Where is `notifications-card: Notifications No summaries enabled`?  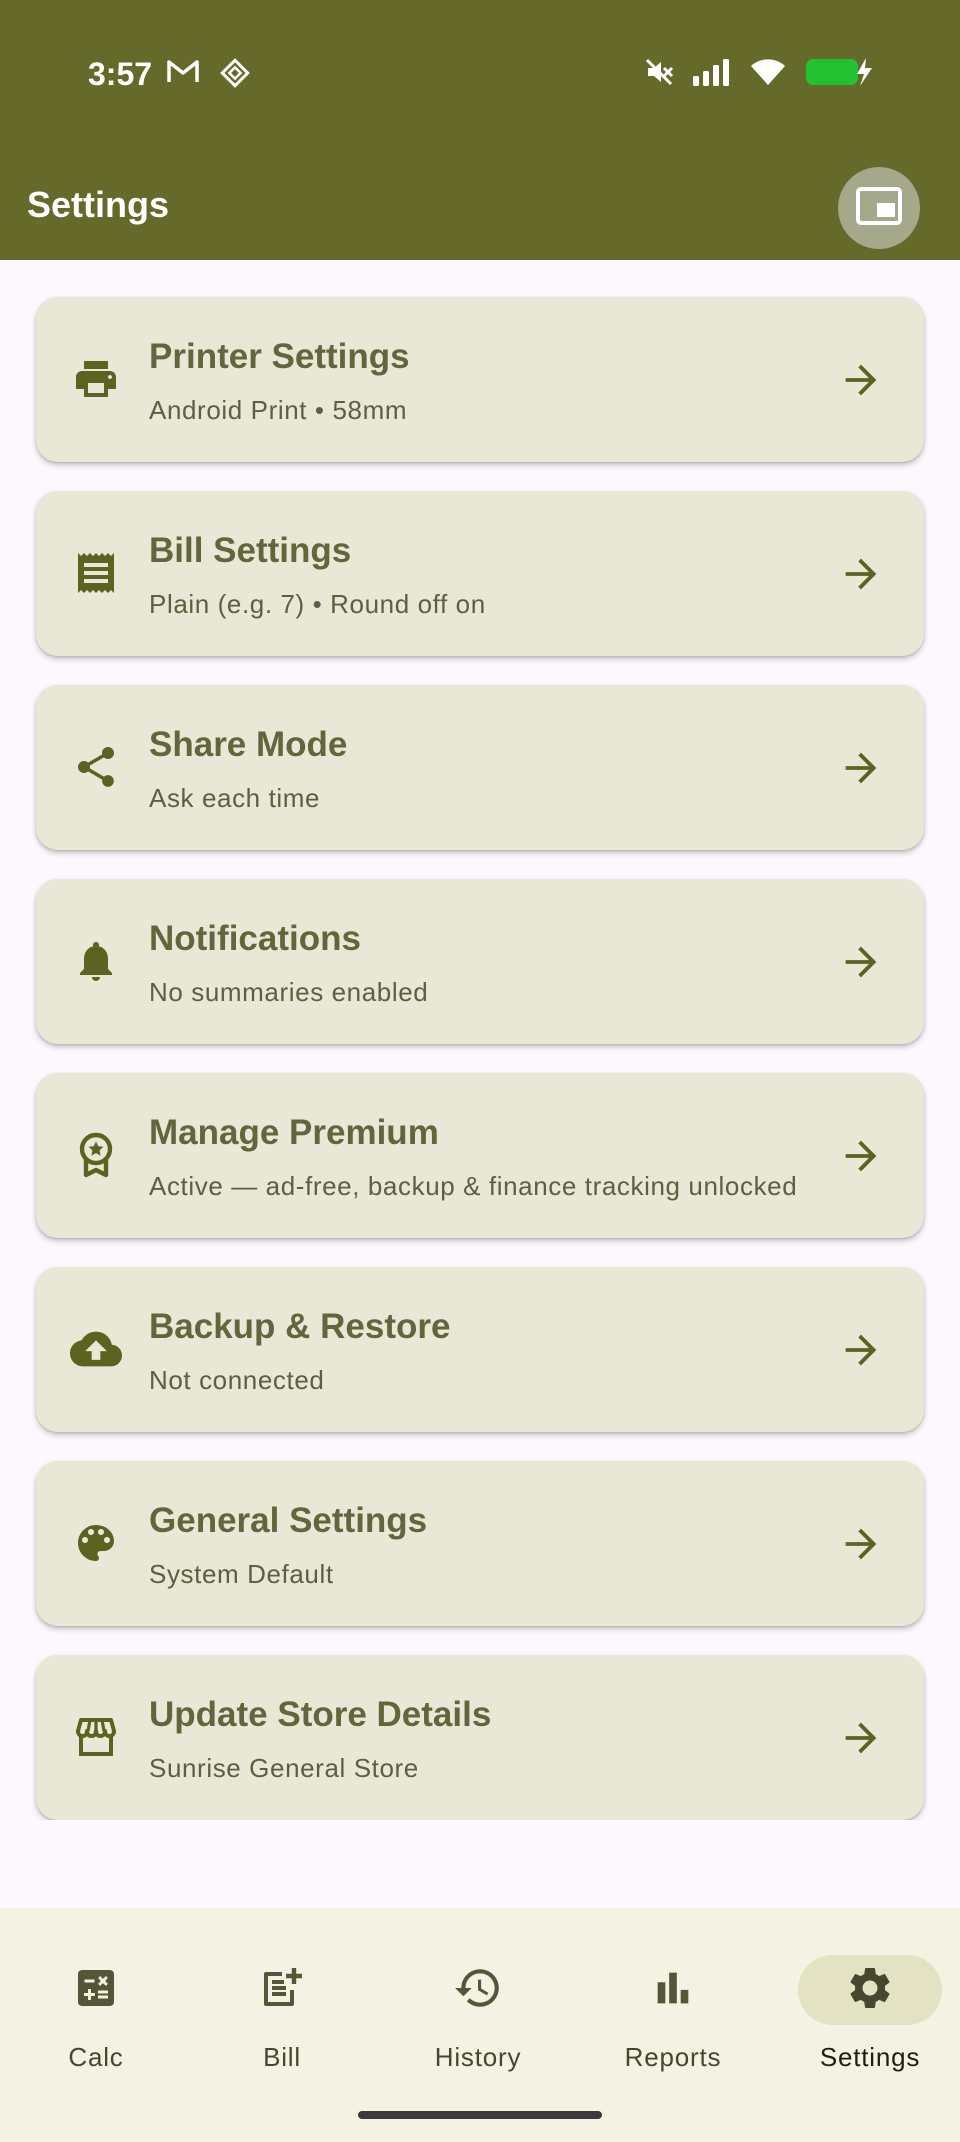 notifications-card: Notifications No summaries enabled is located at coordinates (480, 961).